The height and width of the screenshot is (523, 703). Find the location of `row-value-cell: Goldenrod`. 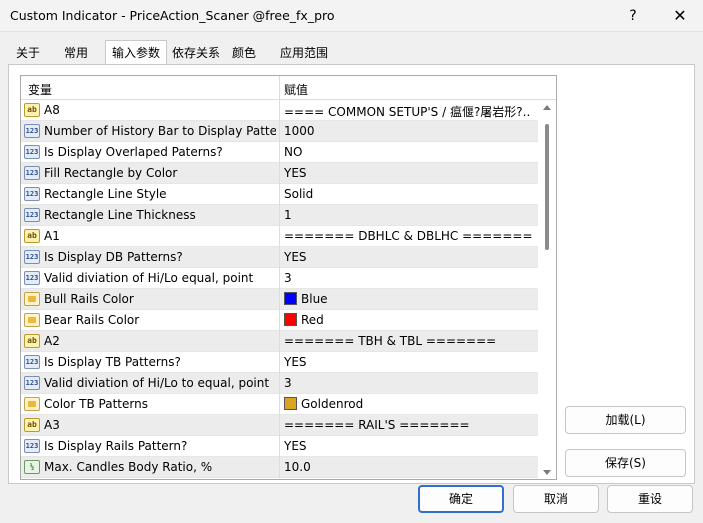

row-value-cell: Goldenrod is located at coordinates (409, 404).